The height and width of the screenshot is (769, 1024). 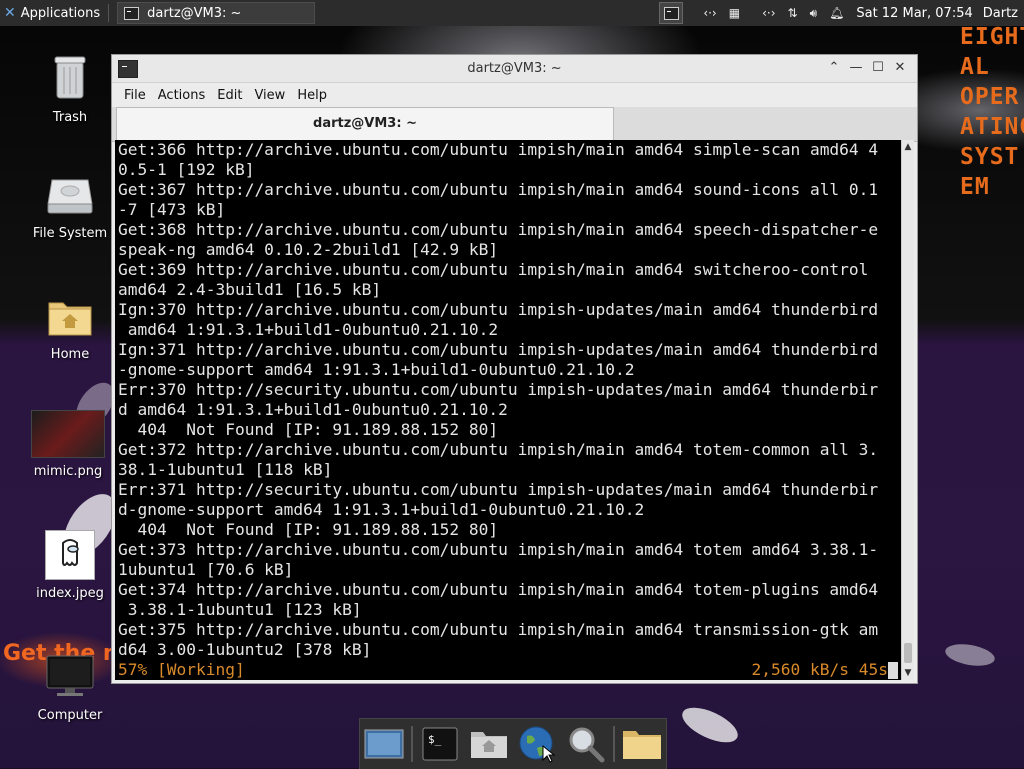 What do you see at coordinates (225, 469) in the screenshot?
I see `terminal-line: 38.1-1ubuntu1 [118 kB]` at bounding box center [225, 469].